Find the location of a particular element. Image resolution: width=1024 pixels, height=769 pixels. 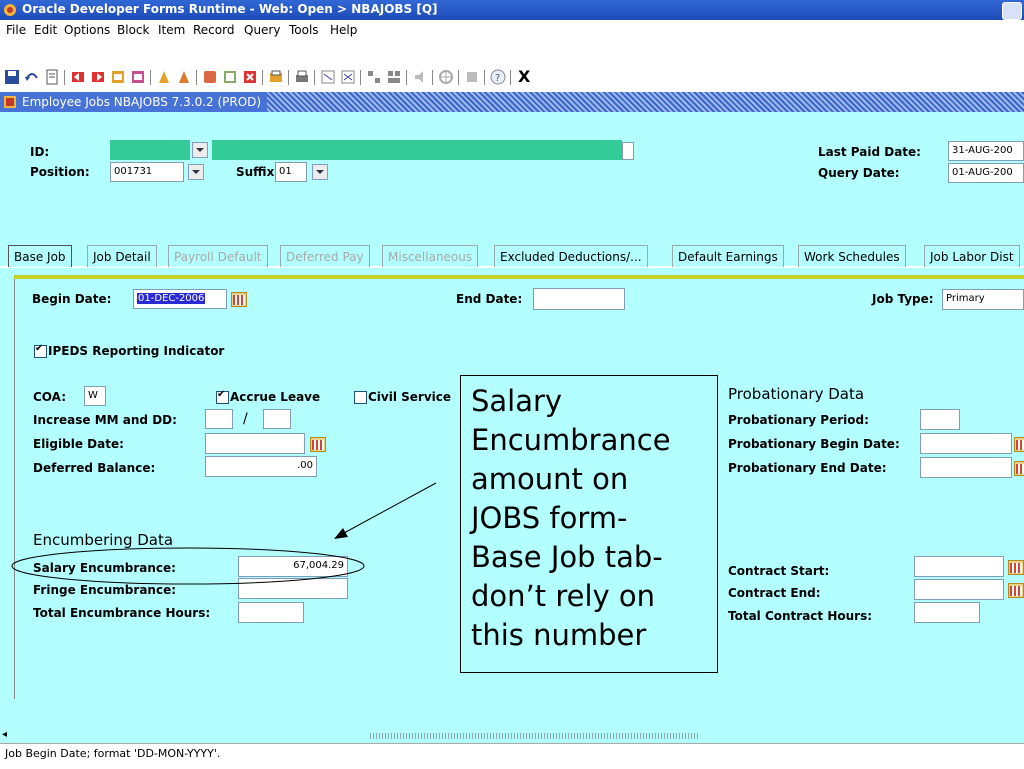

oracle-app-icon is located at coordinates (10, 10).